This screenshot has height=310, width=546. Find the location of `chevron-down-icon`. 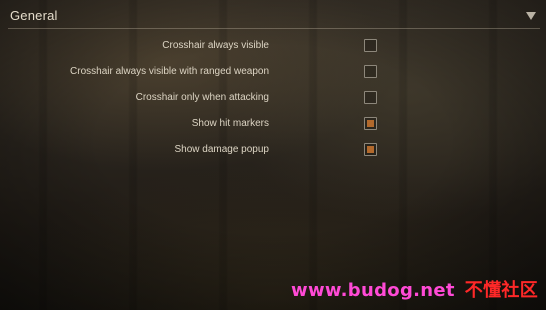

chevron-down-icon is located at coordinates (531, 16).